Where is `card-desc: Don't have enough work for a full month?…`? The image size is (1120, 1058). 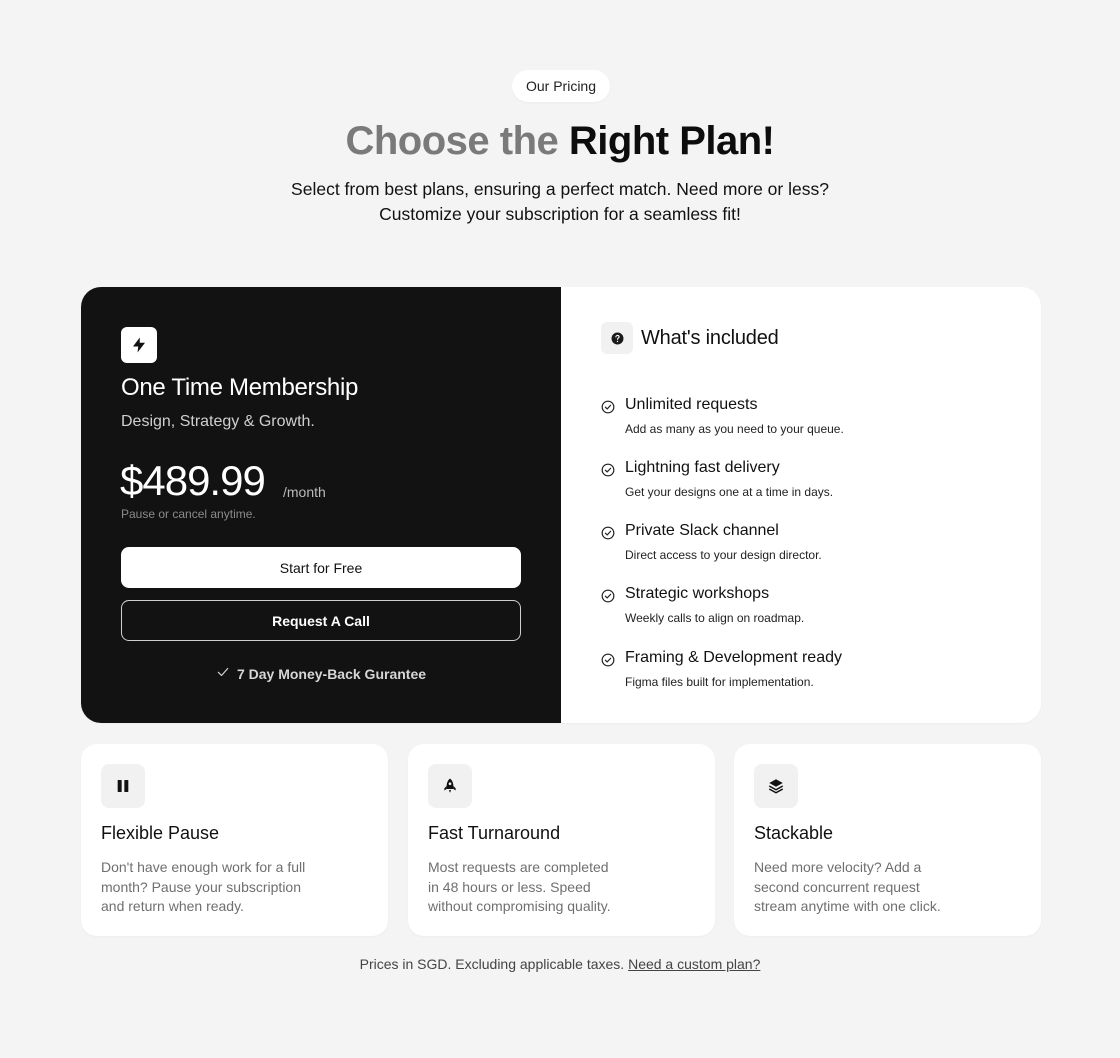
card-desc: Don't have enough work for a full month?… is located at coordinates (221, 887).